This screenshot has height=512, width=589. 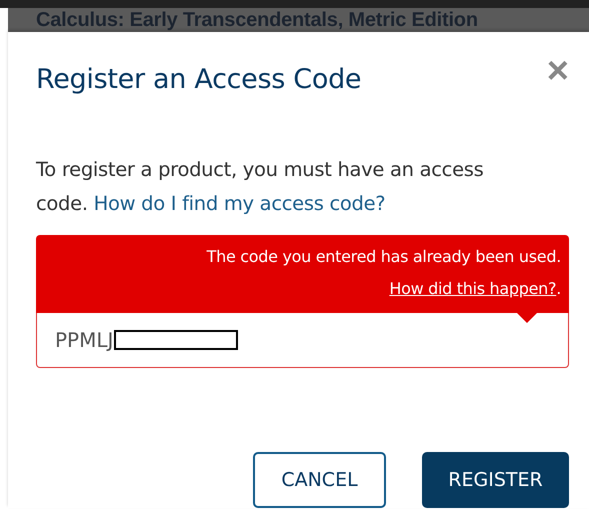 I want to click on explanation-link: How did this happen?, so click(x=472, y=288).